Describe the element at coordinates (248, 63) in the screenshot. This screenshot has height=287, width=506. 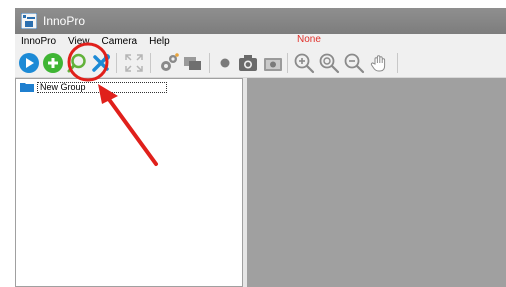
I see `camera-icon` at that location.